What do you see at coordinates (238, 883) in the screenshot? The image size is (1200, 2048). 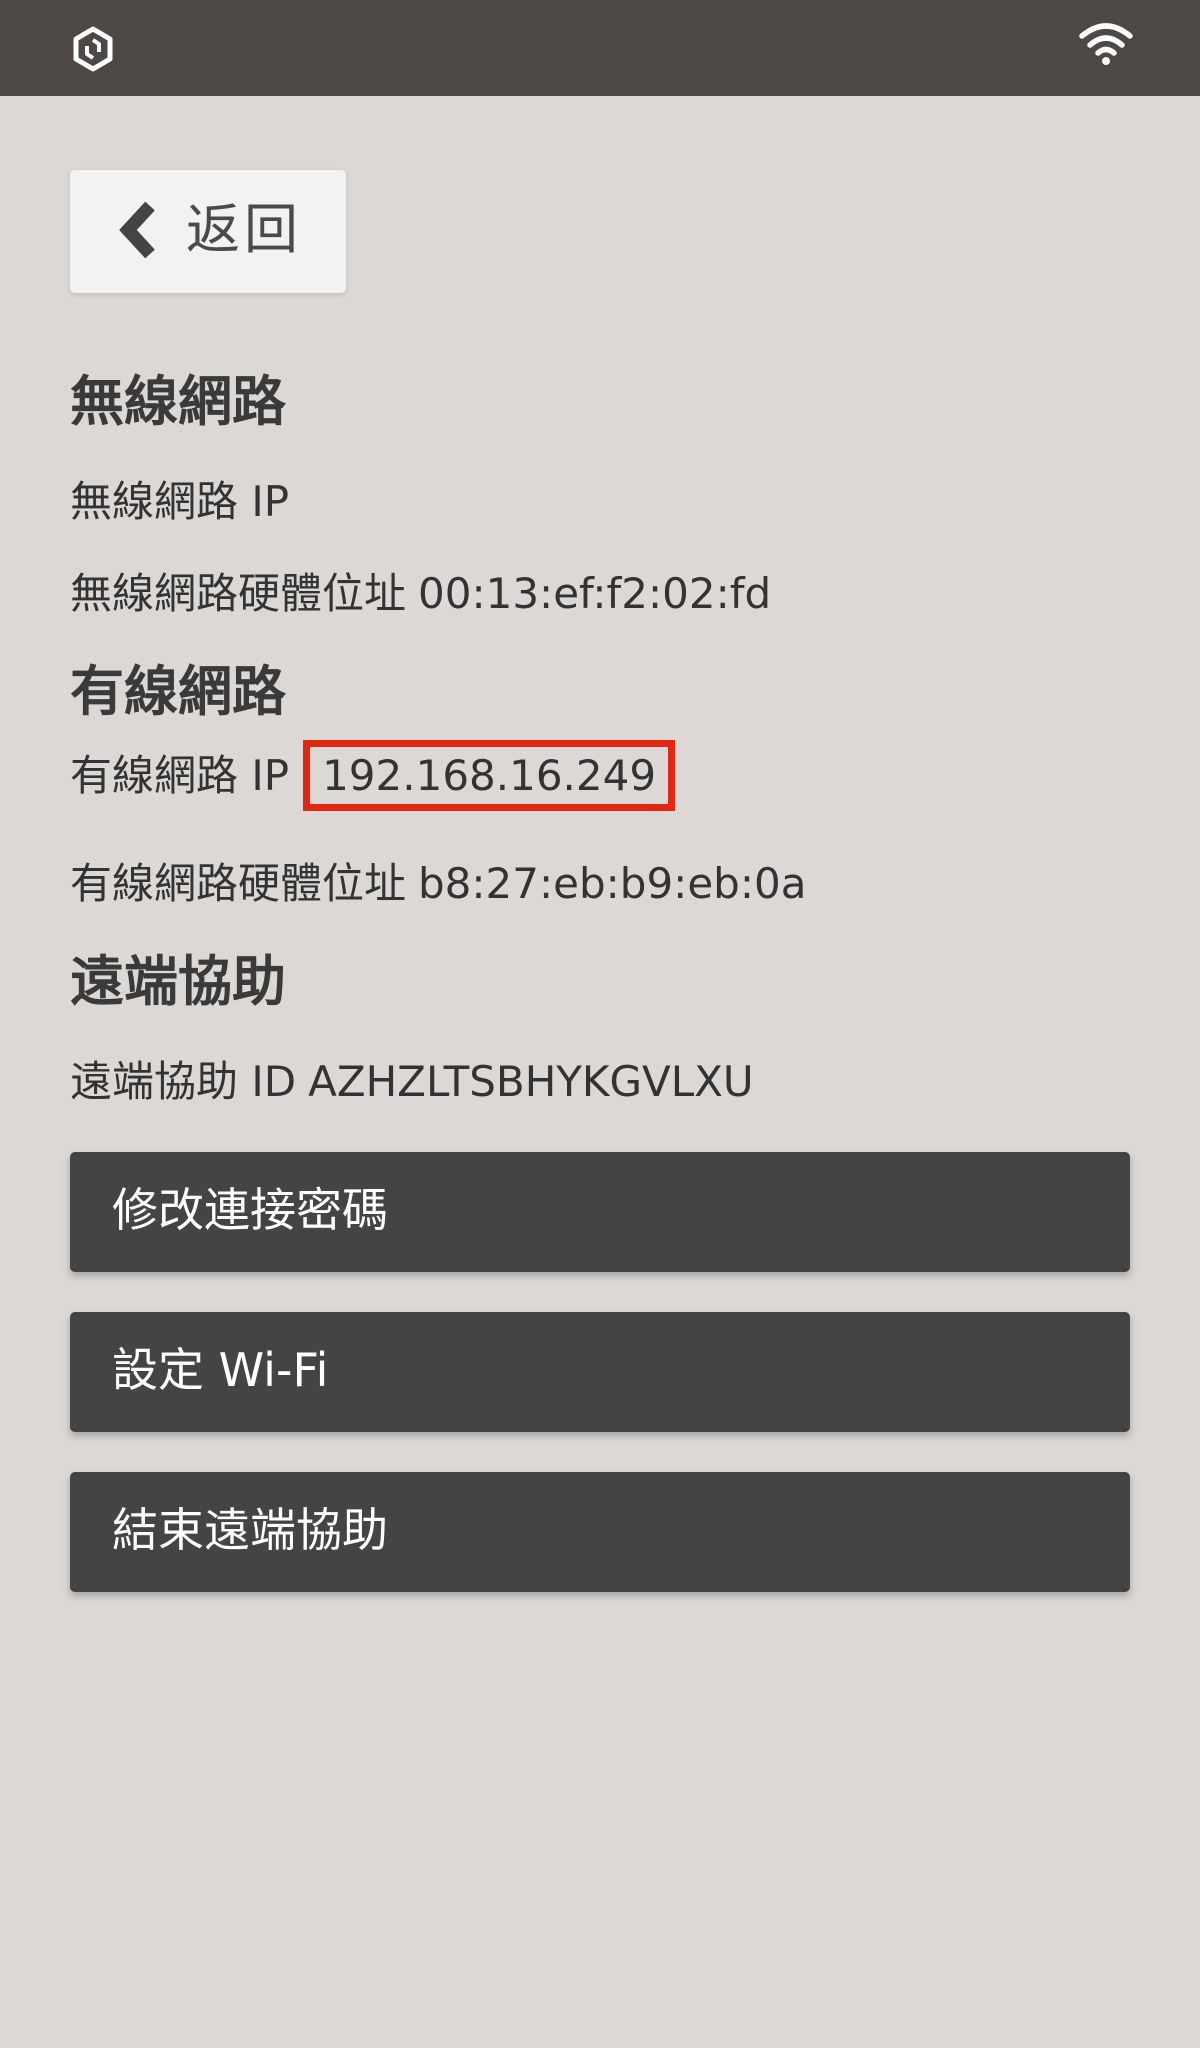 I see `wired-mac-label: 有線網路硬體位址` at bounding box center [238, 883].